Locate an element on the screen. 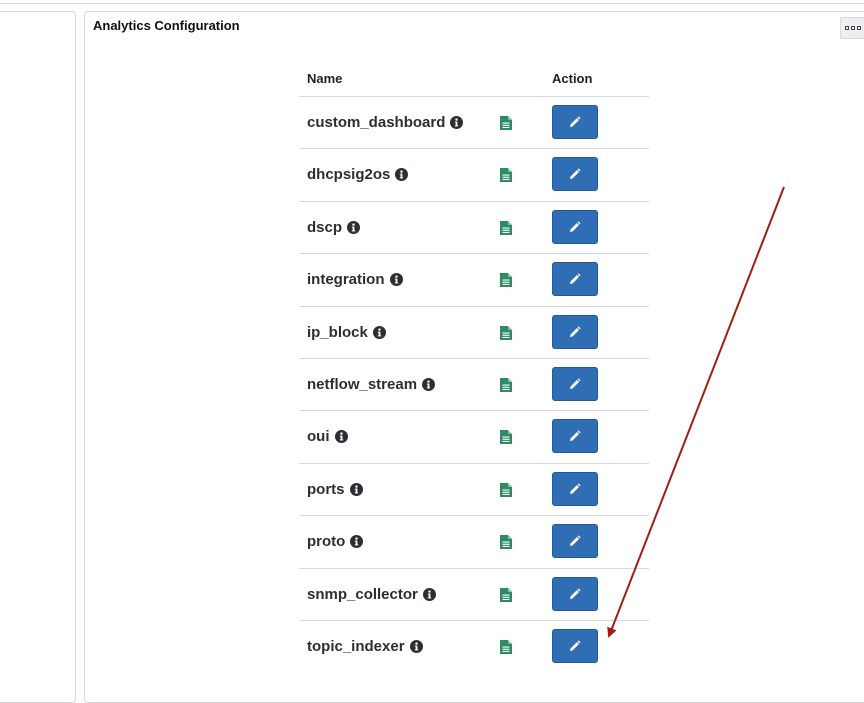 This screenshot has height=703, width=864. config-name: ip_block is located at coordinates (346, 332).